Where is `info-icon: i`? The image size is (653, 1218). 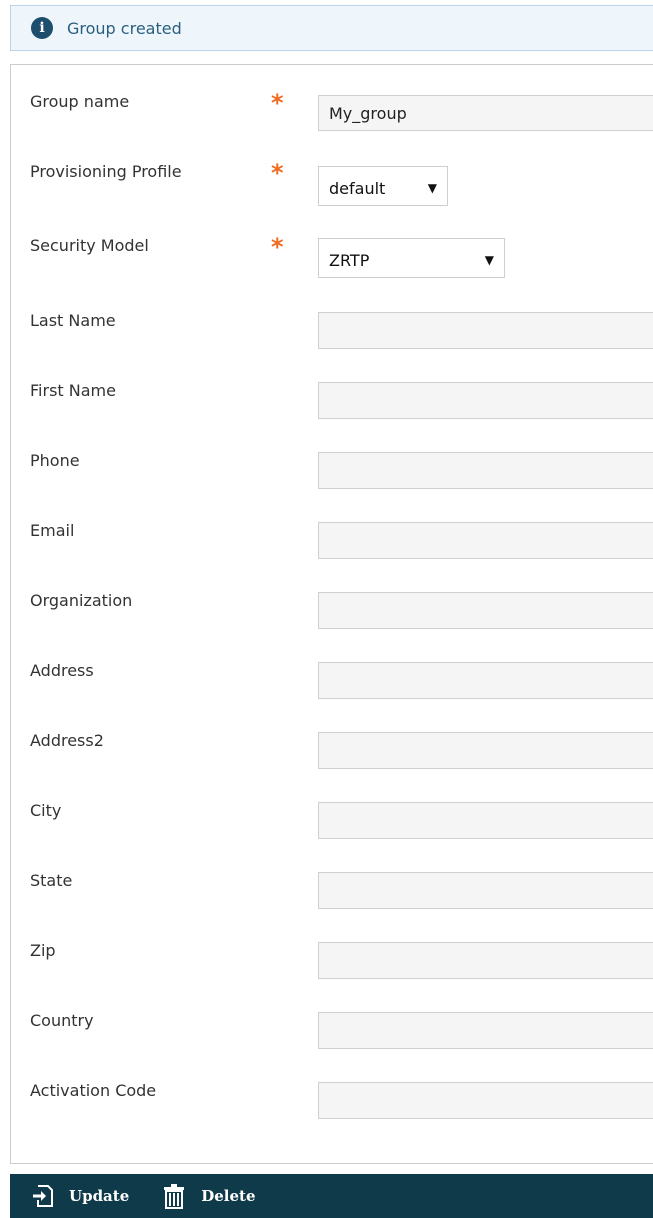 info-icon: i is located at coordinates (42, 28).